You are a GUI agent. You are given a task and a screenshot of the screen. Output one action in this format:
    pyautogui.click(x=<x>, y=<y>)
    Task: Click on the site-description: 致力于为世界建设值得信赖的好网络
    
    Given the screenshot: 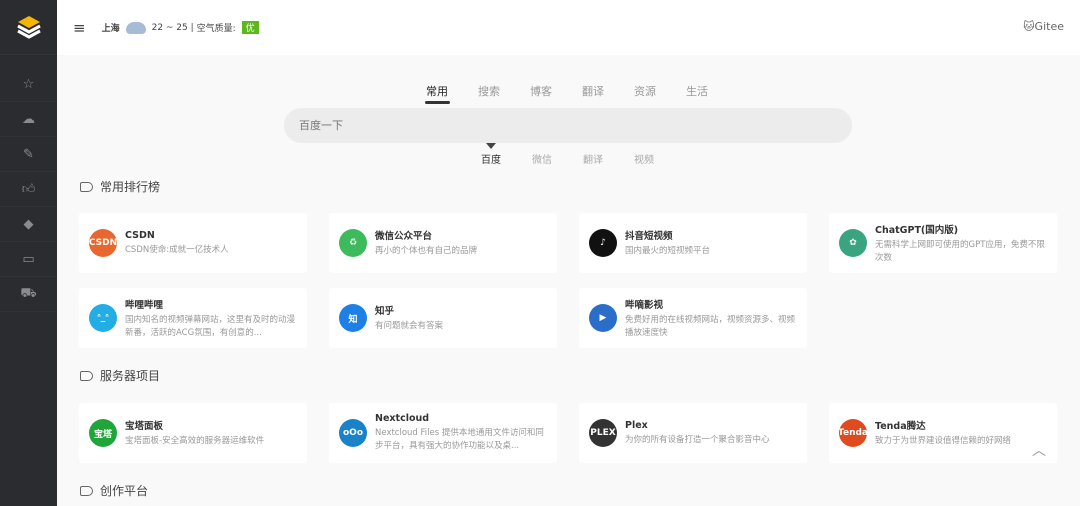 What is the action you would take?
    pyautogui.click(x=943, y=441)
    